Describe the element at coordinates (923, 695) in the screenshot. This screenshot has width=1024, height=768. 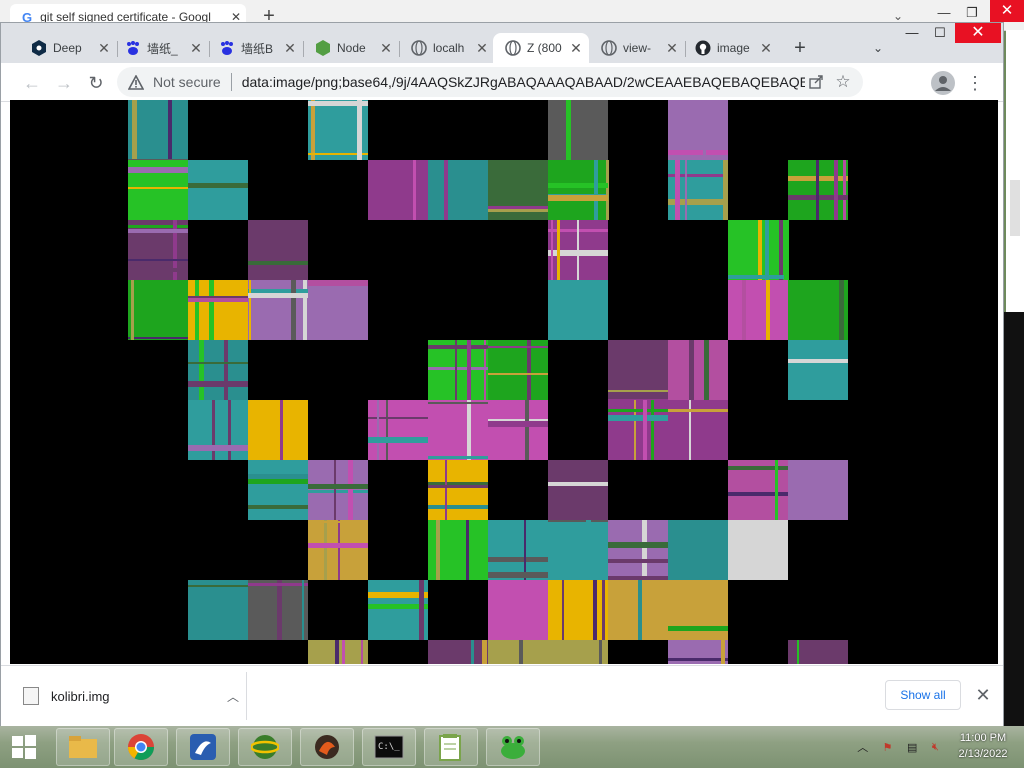
I see `show-all-button: Show all` at that location.